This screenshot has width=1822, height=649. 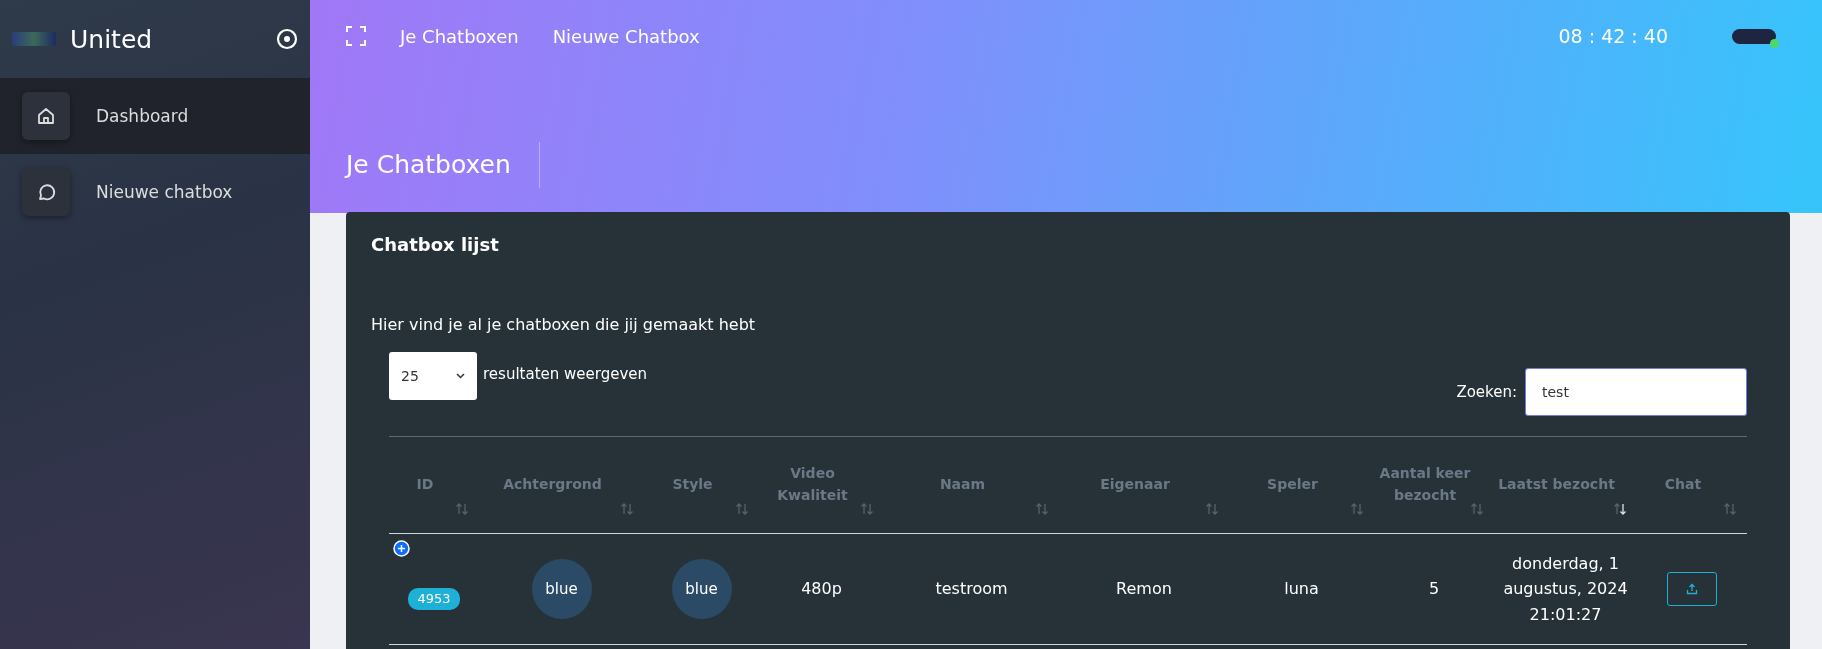 What do you see at coordinates (1613, 36) in the screenshot?
I see `clock: 08 : 42 : 40` at bounding box center [1613, 36].